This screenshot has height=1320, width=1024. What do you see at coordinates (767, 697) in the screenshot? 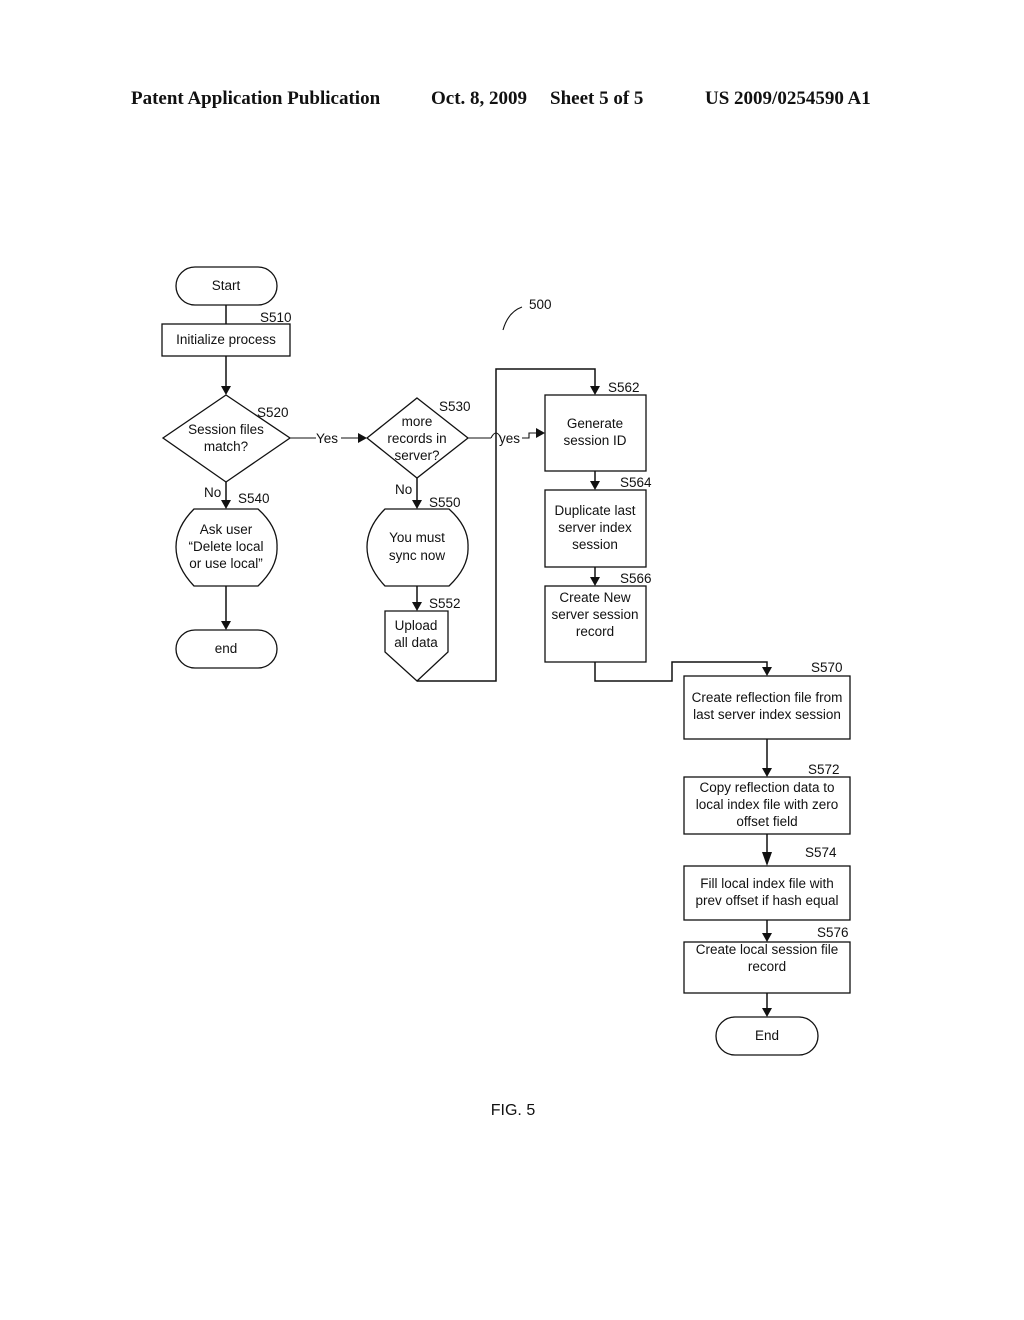
I see `node-text: Create reflection file from` at bounding box center [767, 697].